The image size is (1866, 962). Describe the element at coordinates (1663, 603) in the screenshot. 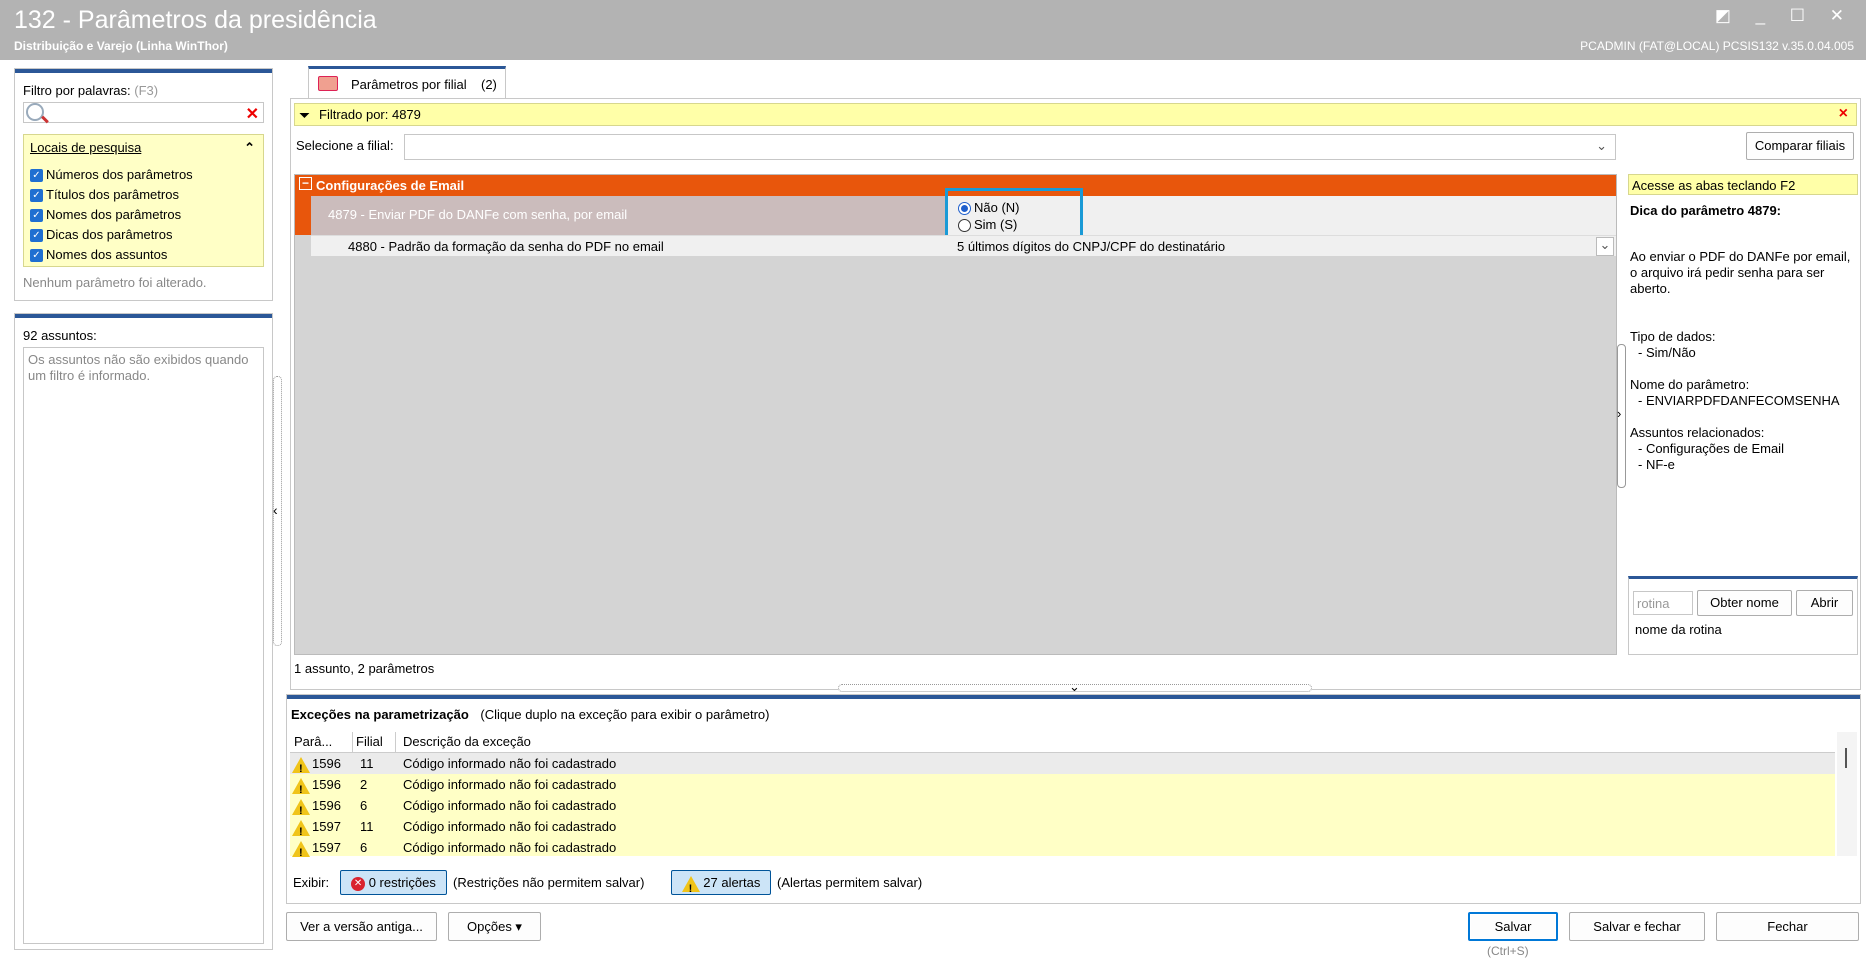

I see `rotina-input: rotina` at that location.